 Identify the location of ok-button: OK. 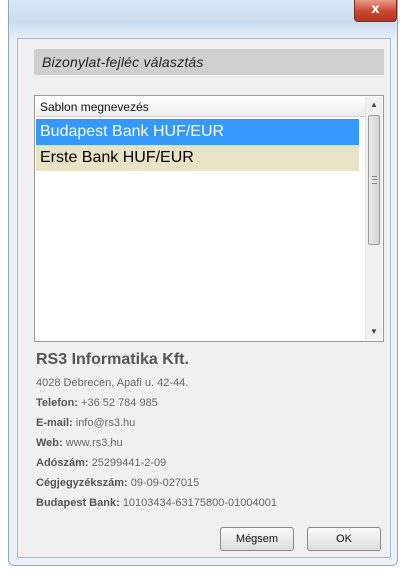
(344, 539).